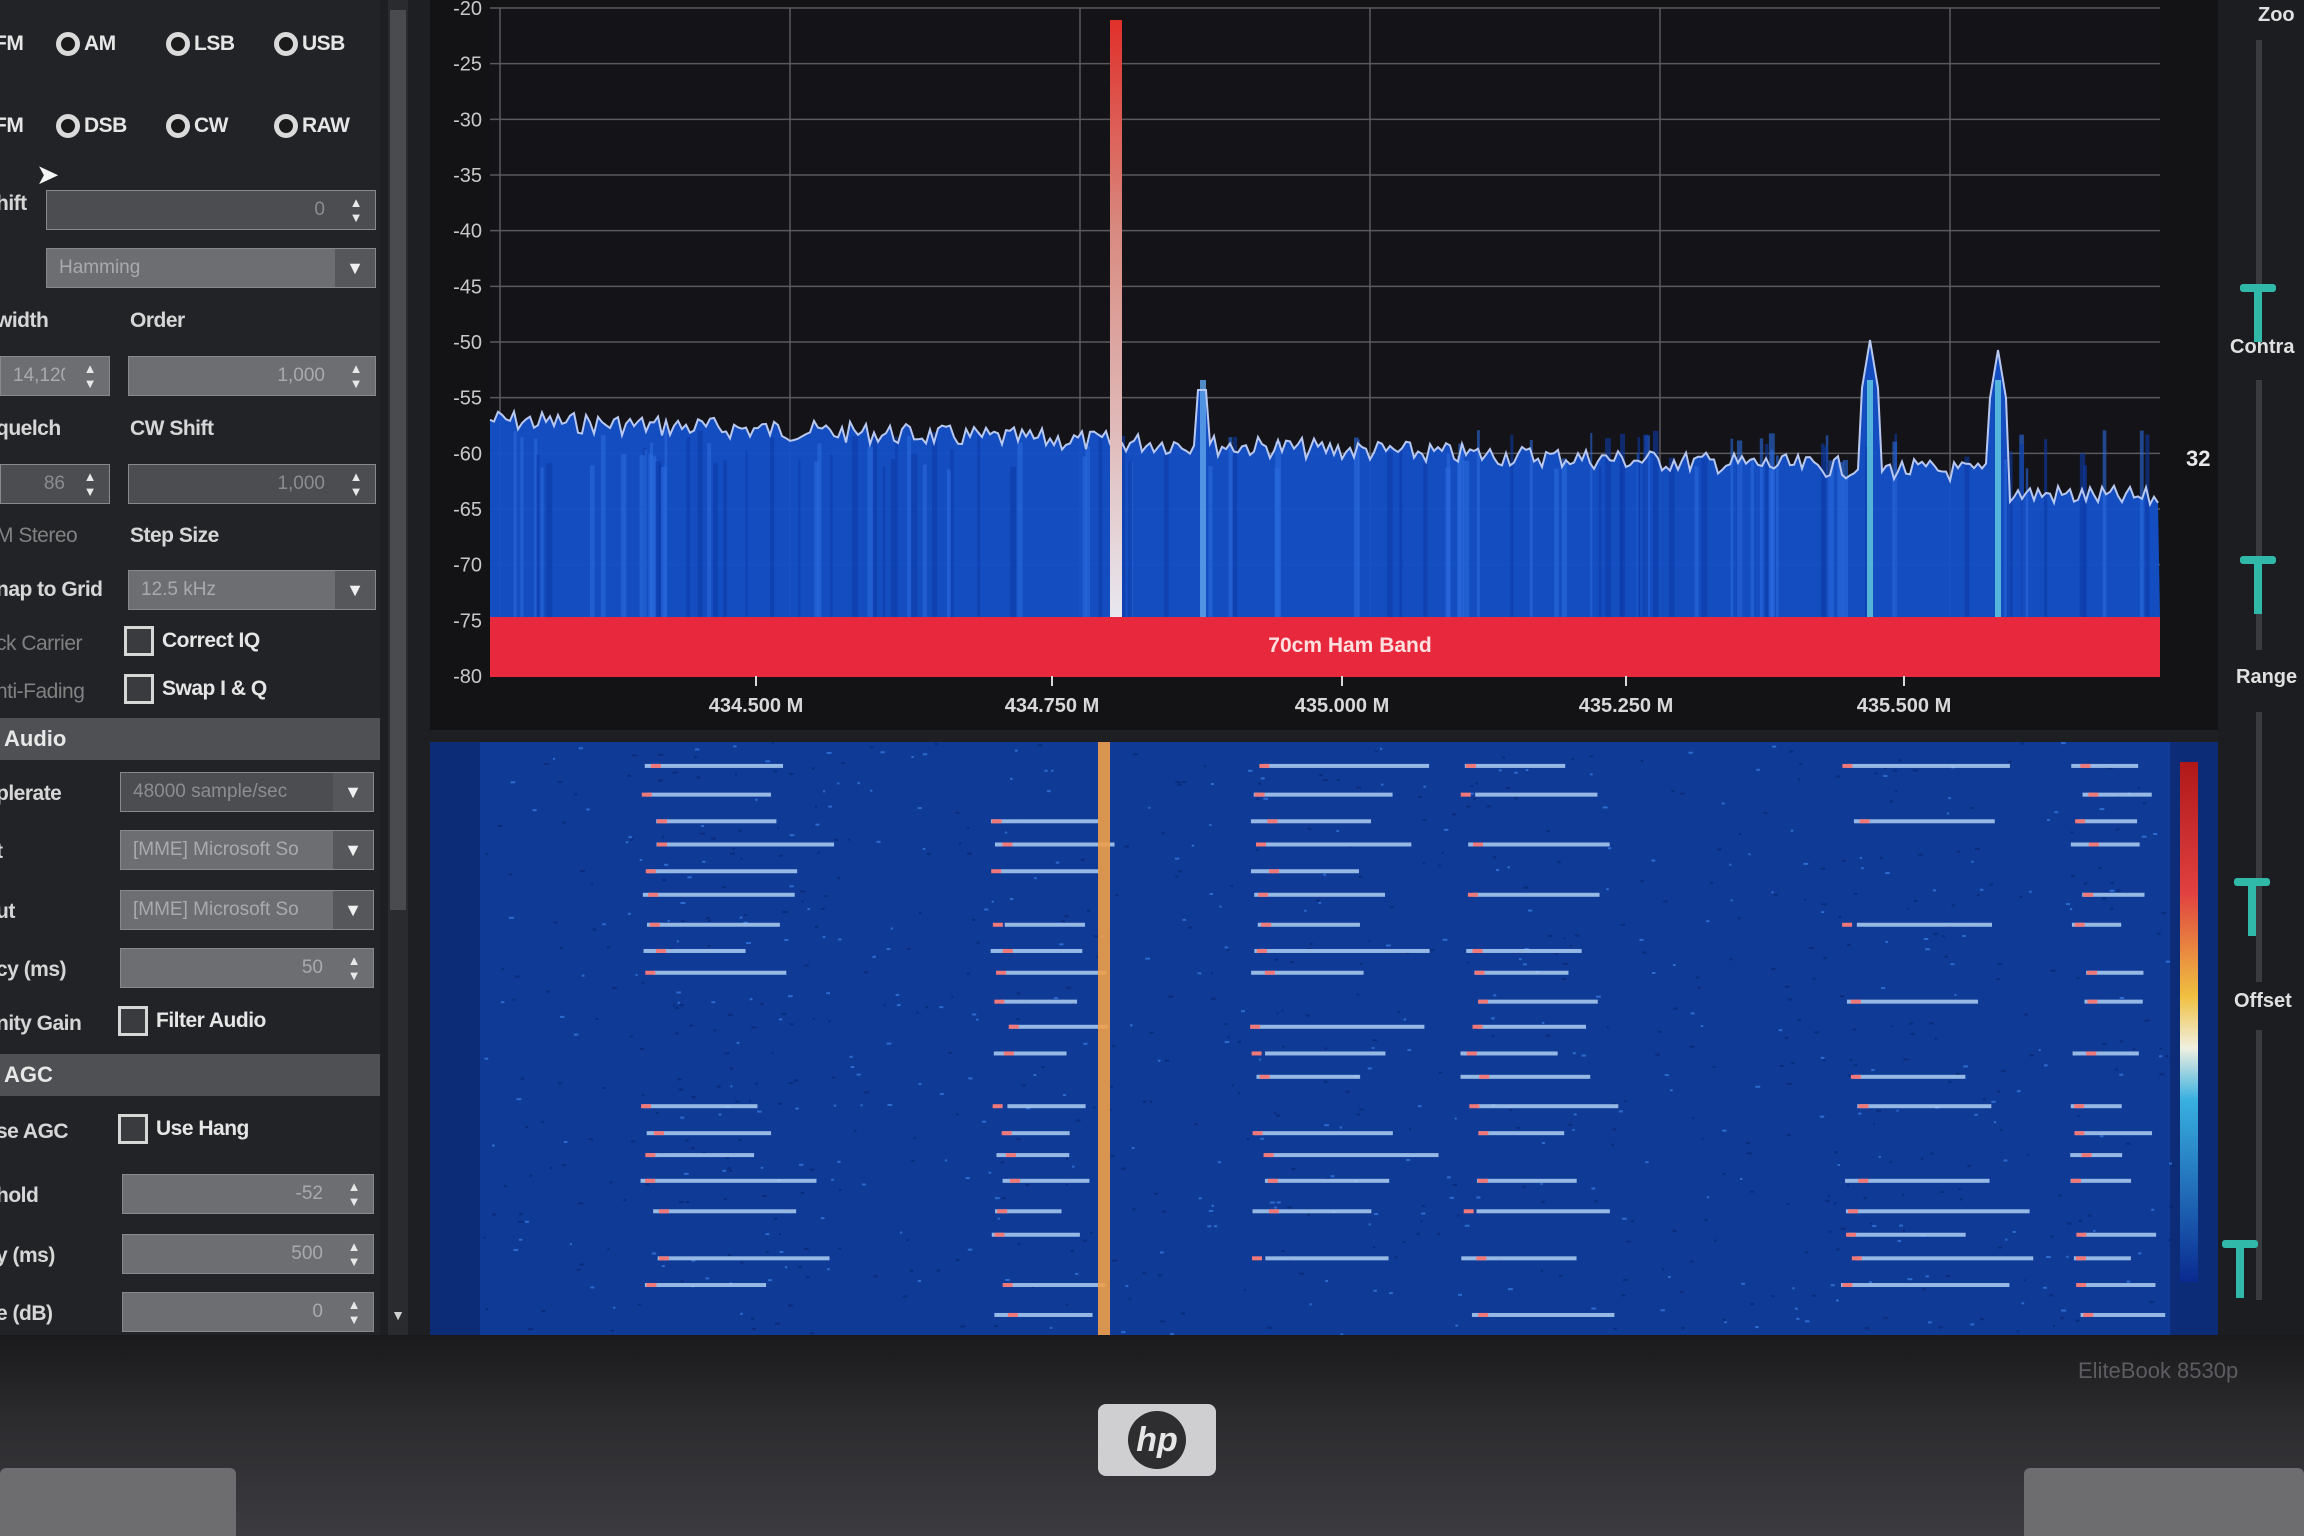 This screenshot has width=2304, height=1536. I want to click on radio-nfm: FM, so click(12, 126).